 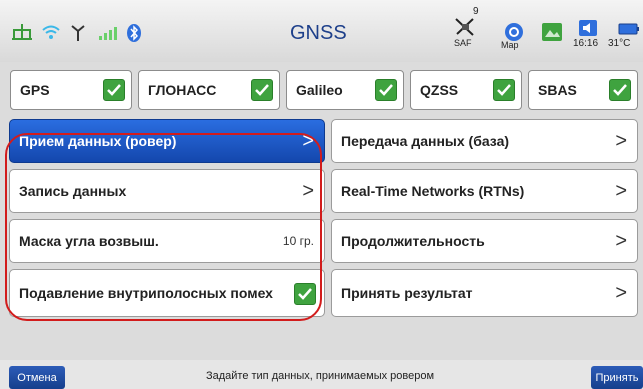 What do you see at coordinates (433, 190) in the screenshot?
I see `menu-label: Real-Time Networks (RTNs)` at bounding box center [433, 190].